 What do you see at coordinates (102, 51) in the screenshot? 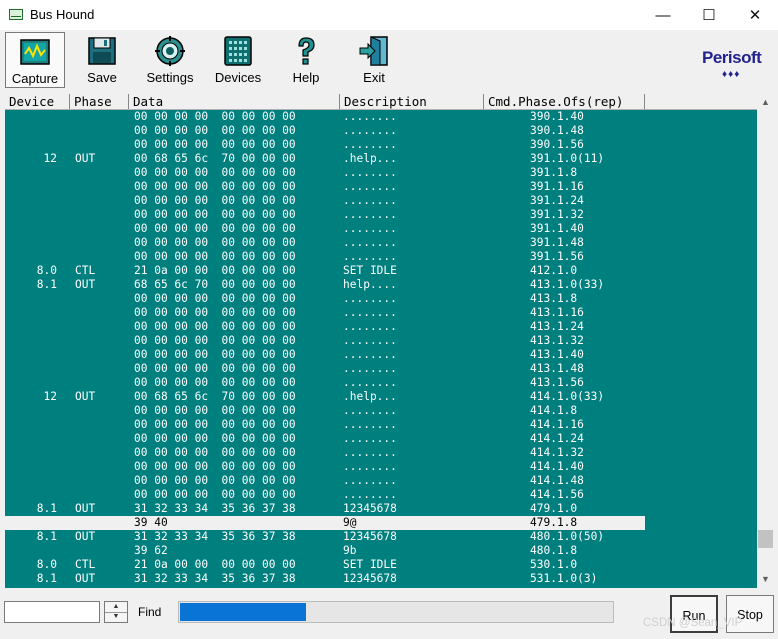
I see `save-icon` at bounding box center [102, 51].